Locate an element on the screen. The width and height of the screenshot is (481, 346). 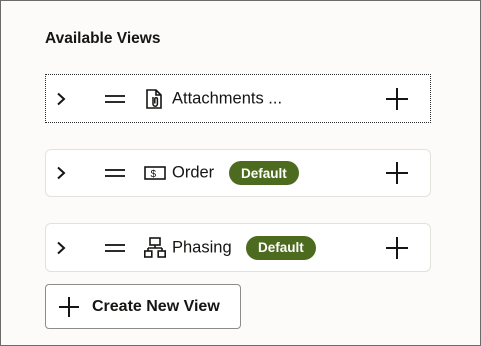
view-card-order: $ Order Default is located at coordinates (238, 173).